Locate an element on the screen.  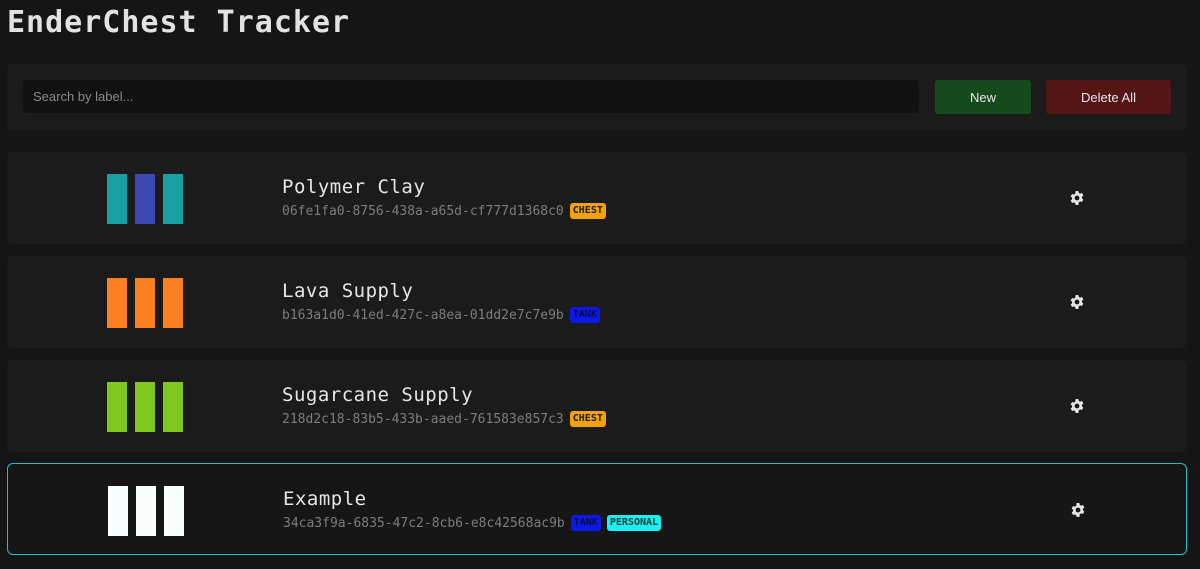
chest-label: Sugarcane Supply is located at coordinates (378, 395).